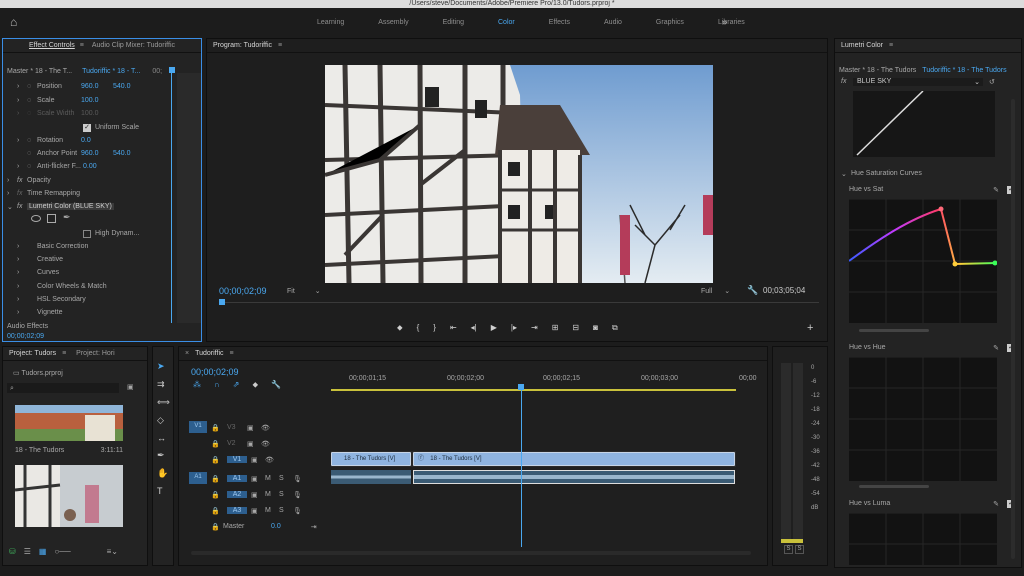 The width and height of the screenshot is (1024, 576). What do you see at coordinates (533, 390) in the screenshot?
I see `work-area-bar` at bounding box center [533, 390].